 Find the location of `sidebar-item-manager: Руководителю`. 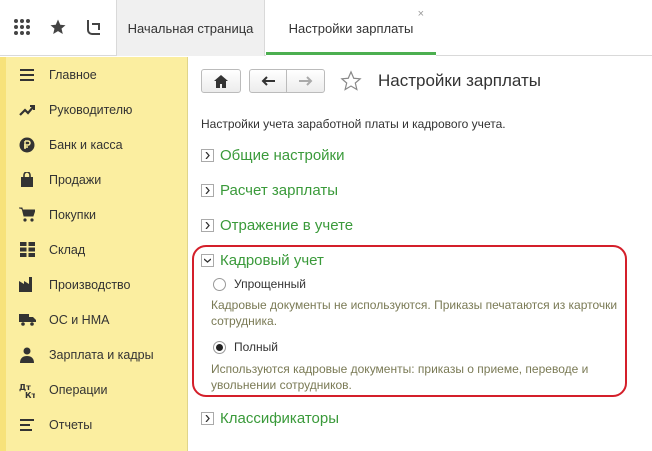

sidebar-item-manager: Руководителю is located at coordinates (93, 109).